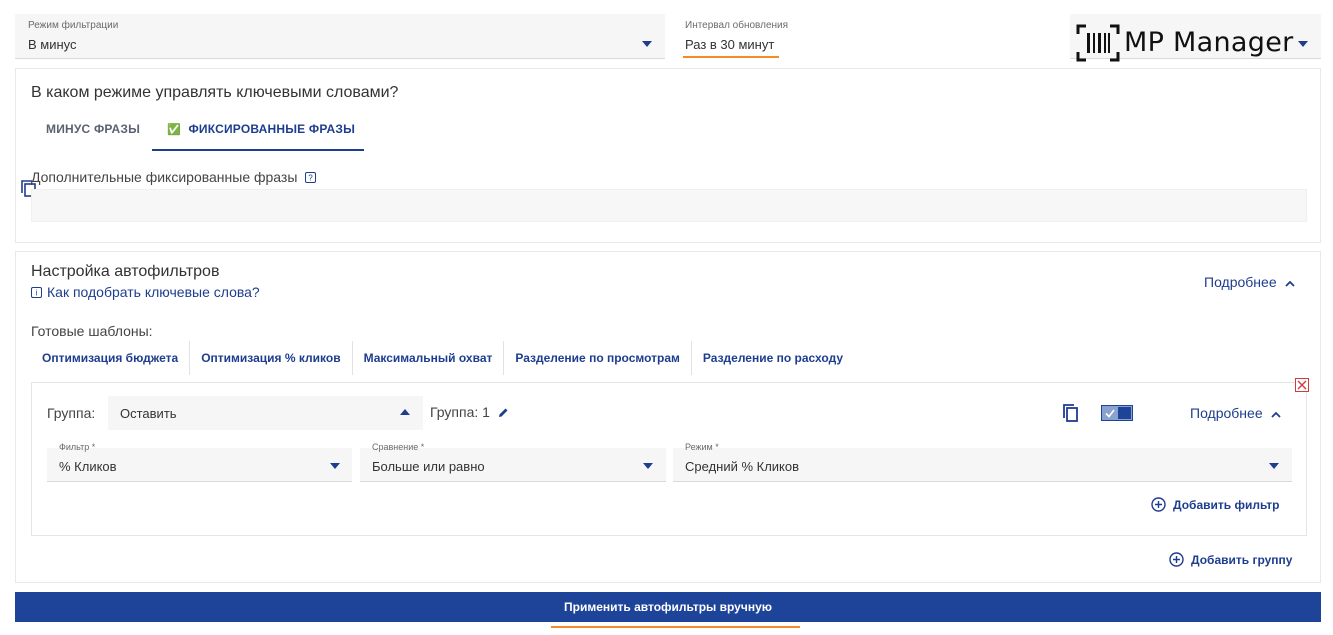 This screenshot has height=635, width=1333. What do you see at coordinates (730, 44) in the screenshot?
I see `update-interval-value: Раз в 30 минут` at bounding box center [730, 44].